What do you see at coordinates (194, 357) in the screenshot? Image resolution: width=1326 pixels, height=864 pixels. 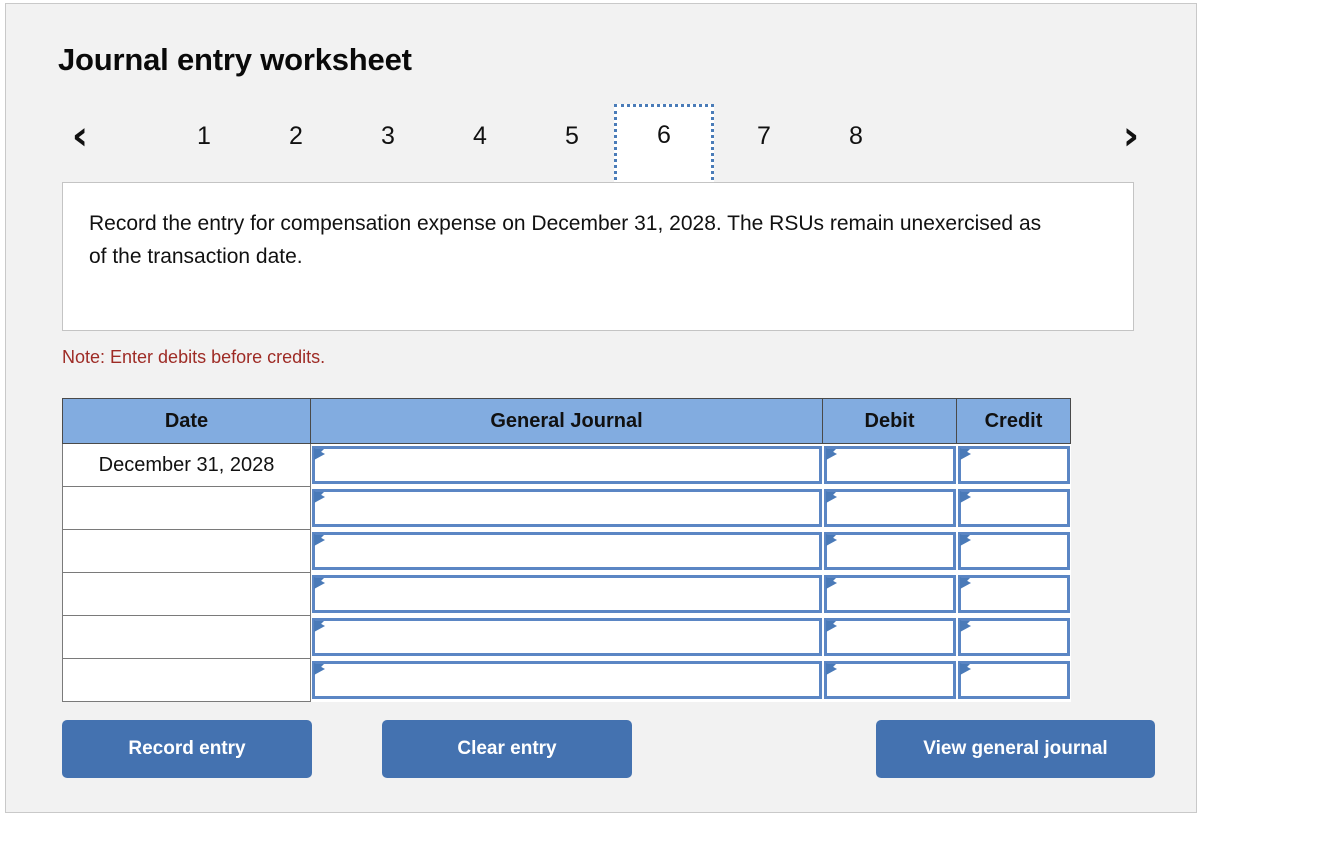 I see `debits-before-credits-note: Note: Enter debits before credits.` at bounding box center [194, 357].